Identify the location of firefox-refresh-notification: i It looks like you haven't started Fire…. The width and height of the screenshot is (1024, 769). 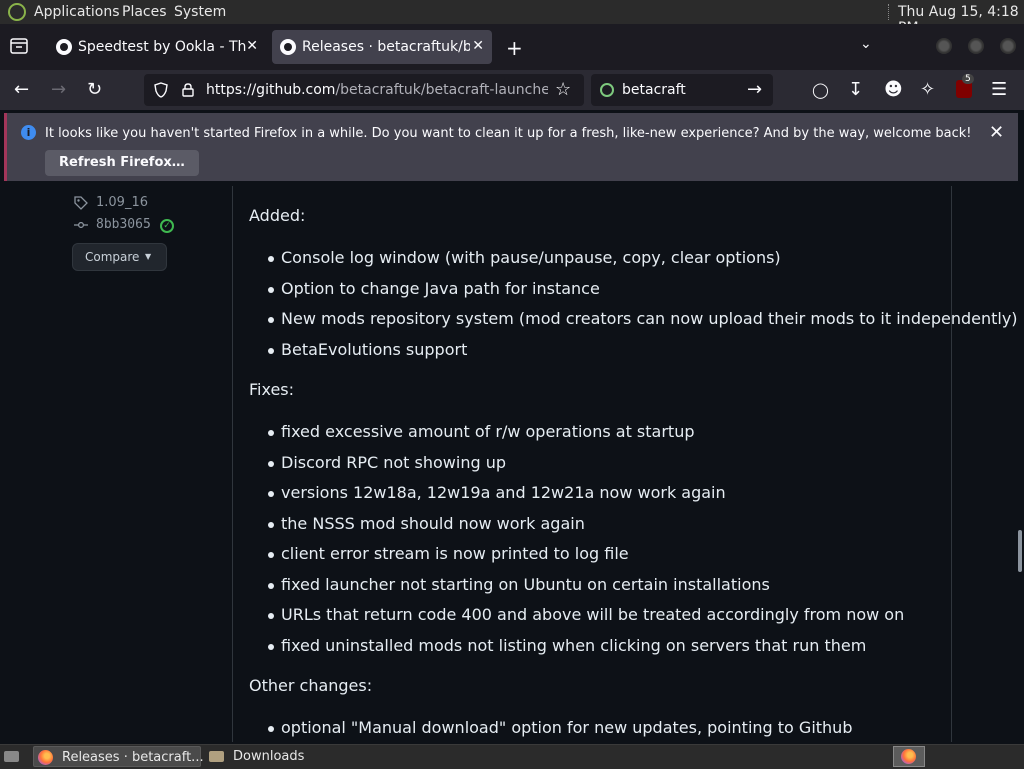
(511, 147).